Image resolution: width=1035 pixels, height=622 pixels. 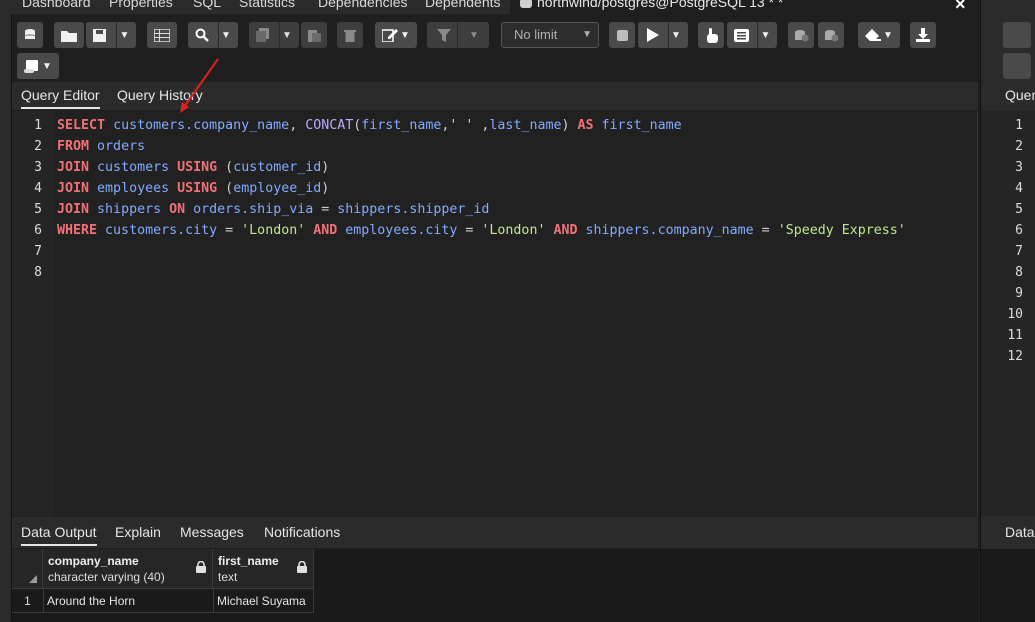 What do you see at coordinates (101, 146) in the screenshot?
I see `code-line: FROM orders` at bounding box center [101, 146].